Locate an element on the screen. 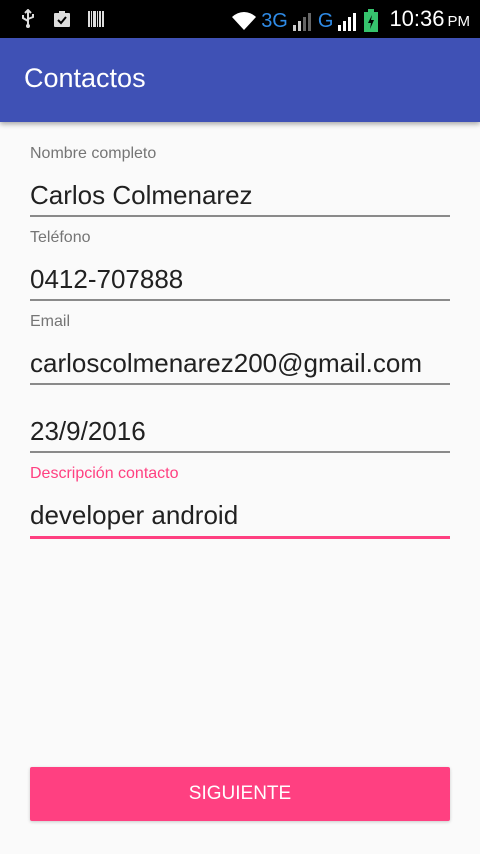 The width and height of the screenshot is (480, 854). system-icons: 3G G 10:36 PM is located at coordinates (350, 20).